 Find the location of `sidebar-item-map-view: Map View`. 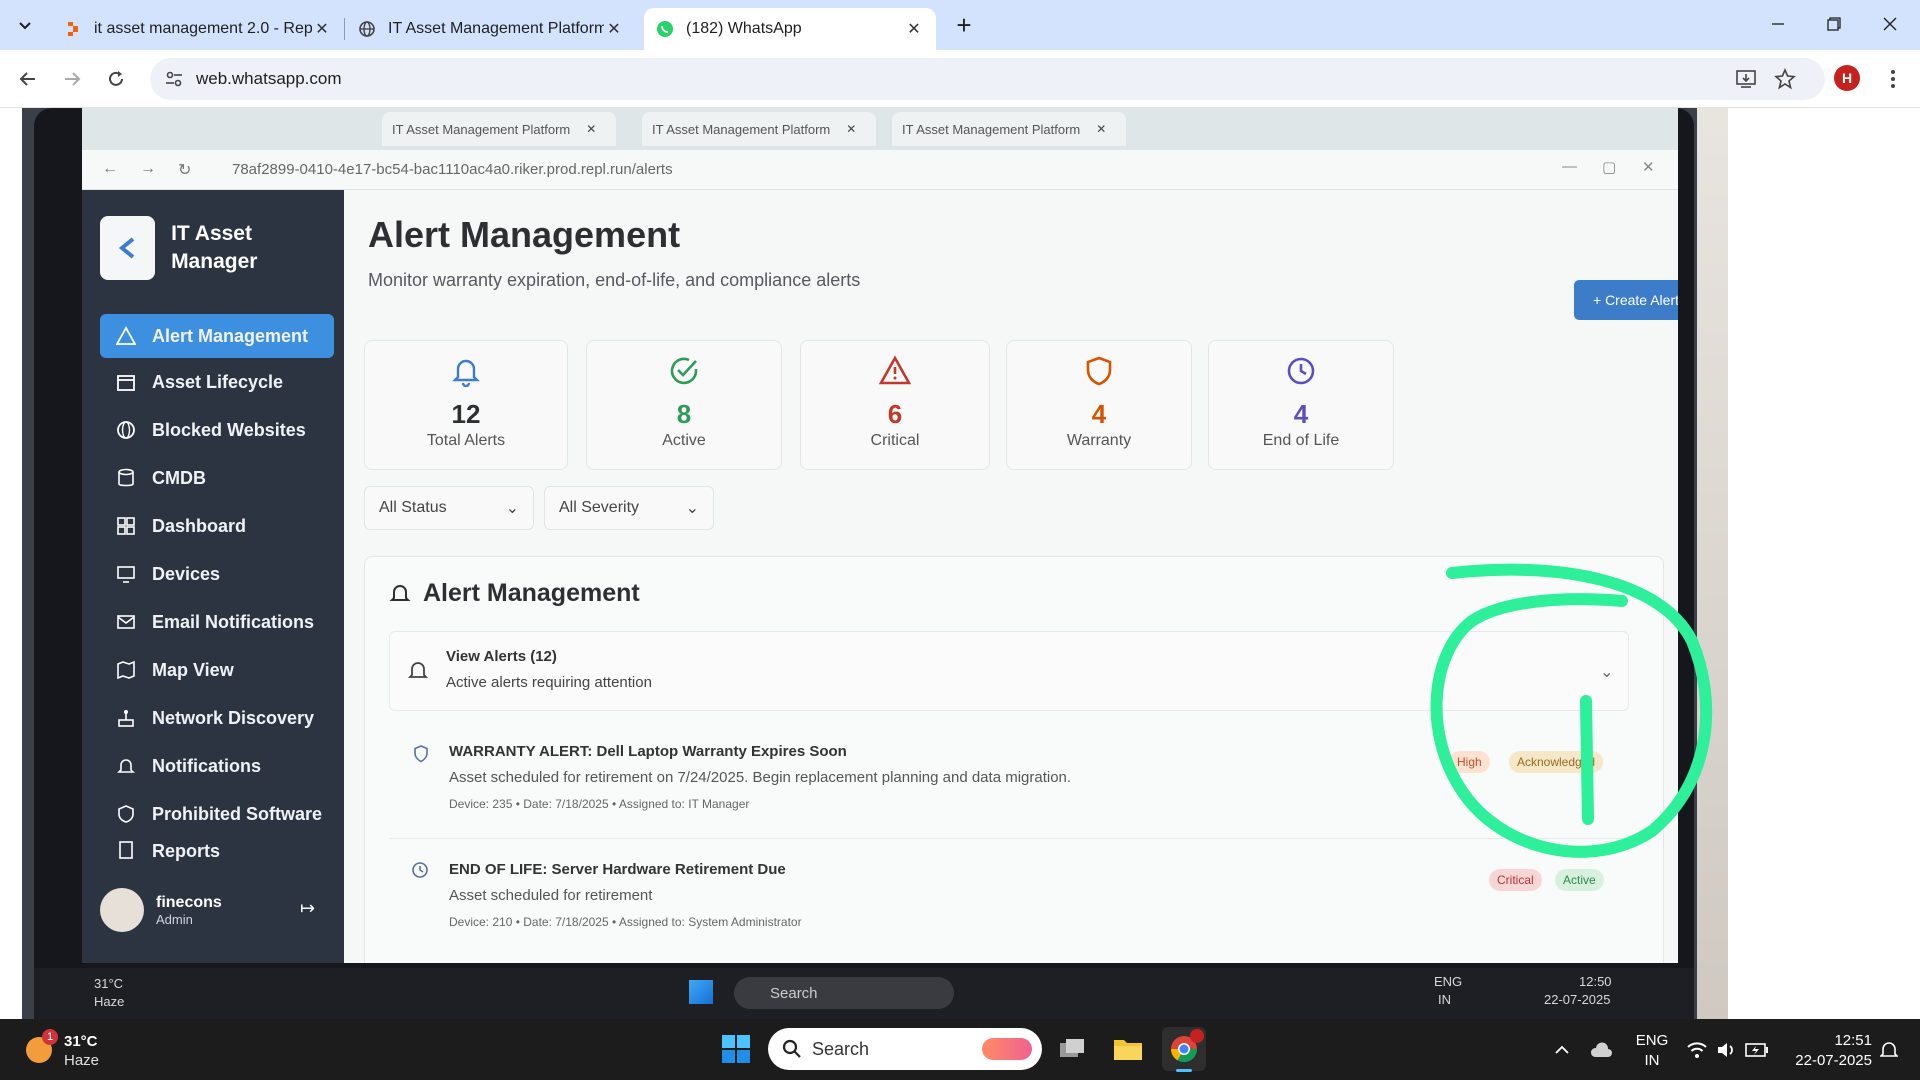

sidebar-item-map-view: Map View is located at coordinates (217, 670).